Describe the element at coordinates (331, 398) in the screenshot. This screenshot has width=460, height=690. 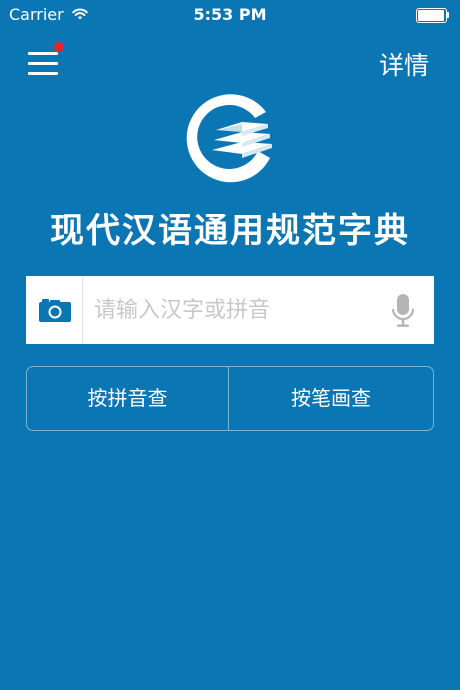
I see `stroke-lookup-button: 按笔画查` at that location.